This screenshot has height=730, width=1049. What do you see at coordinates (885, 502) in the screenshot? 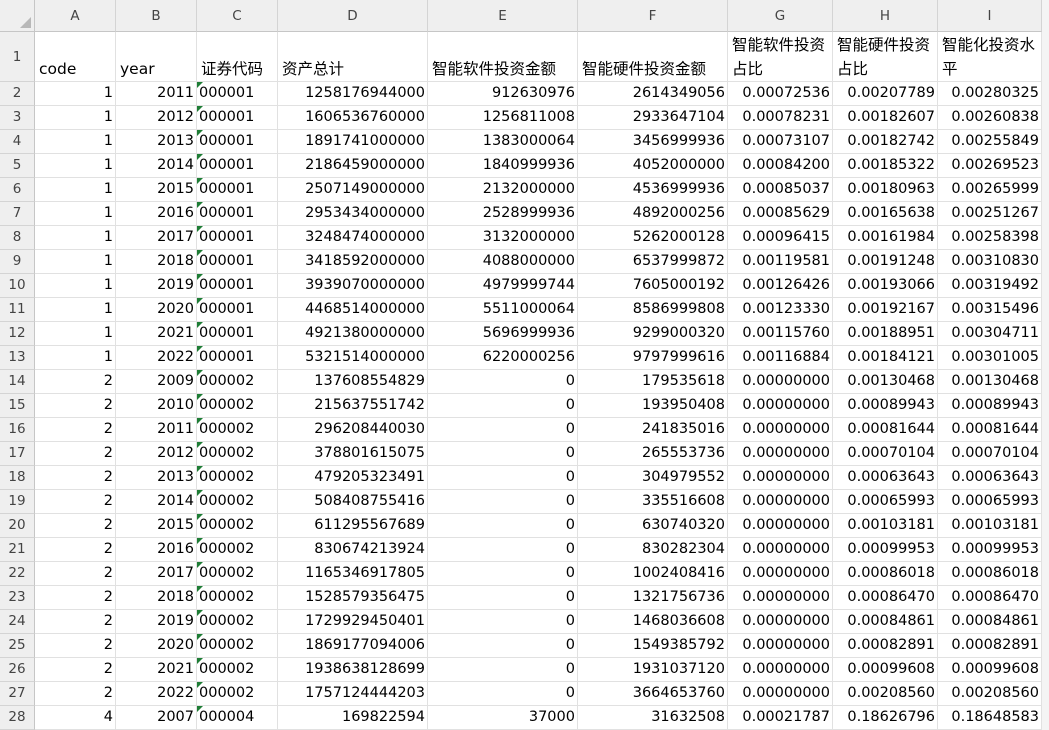
I see `table-cell: 0.00065993` at bounding box center [885, 502].